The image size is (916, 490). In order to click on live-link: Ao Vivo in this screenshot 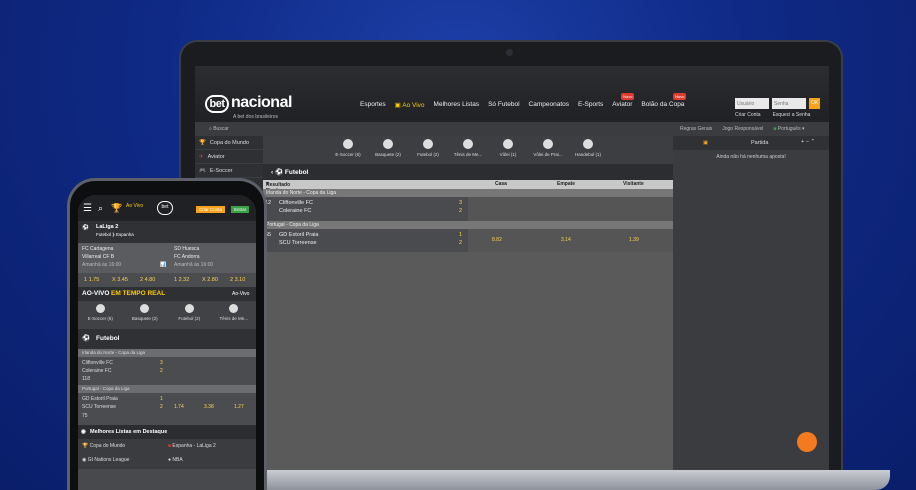, I will do `click(134, 206)`.